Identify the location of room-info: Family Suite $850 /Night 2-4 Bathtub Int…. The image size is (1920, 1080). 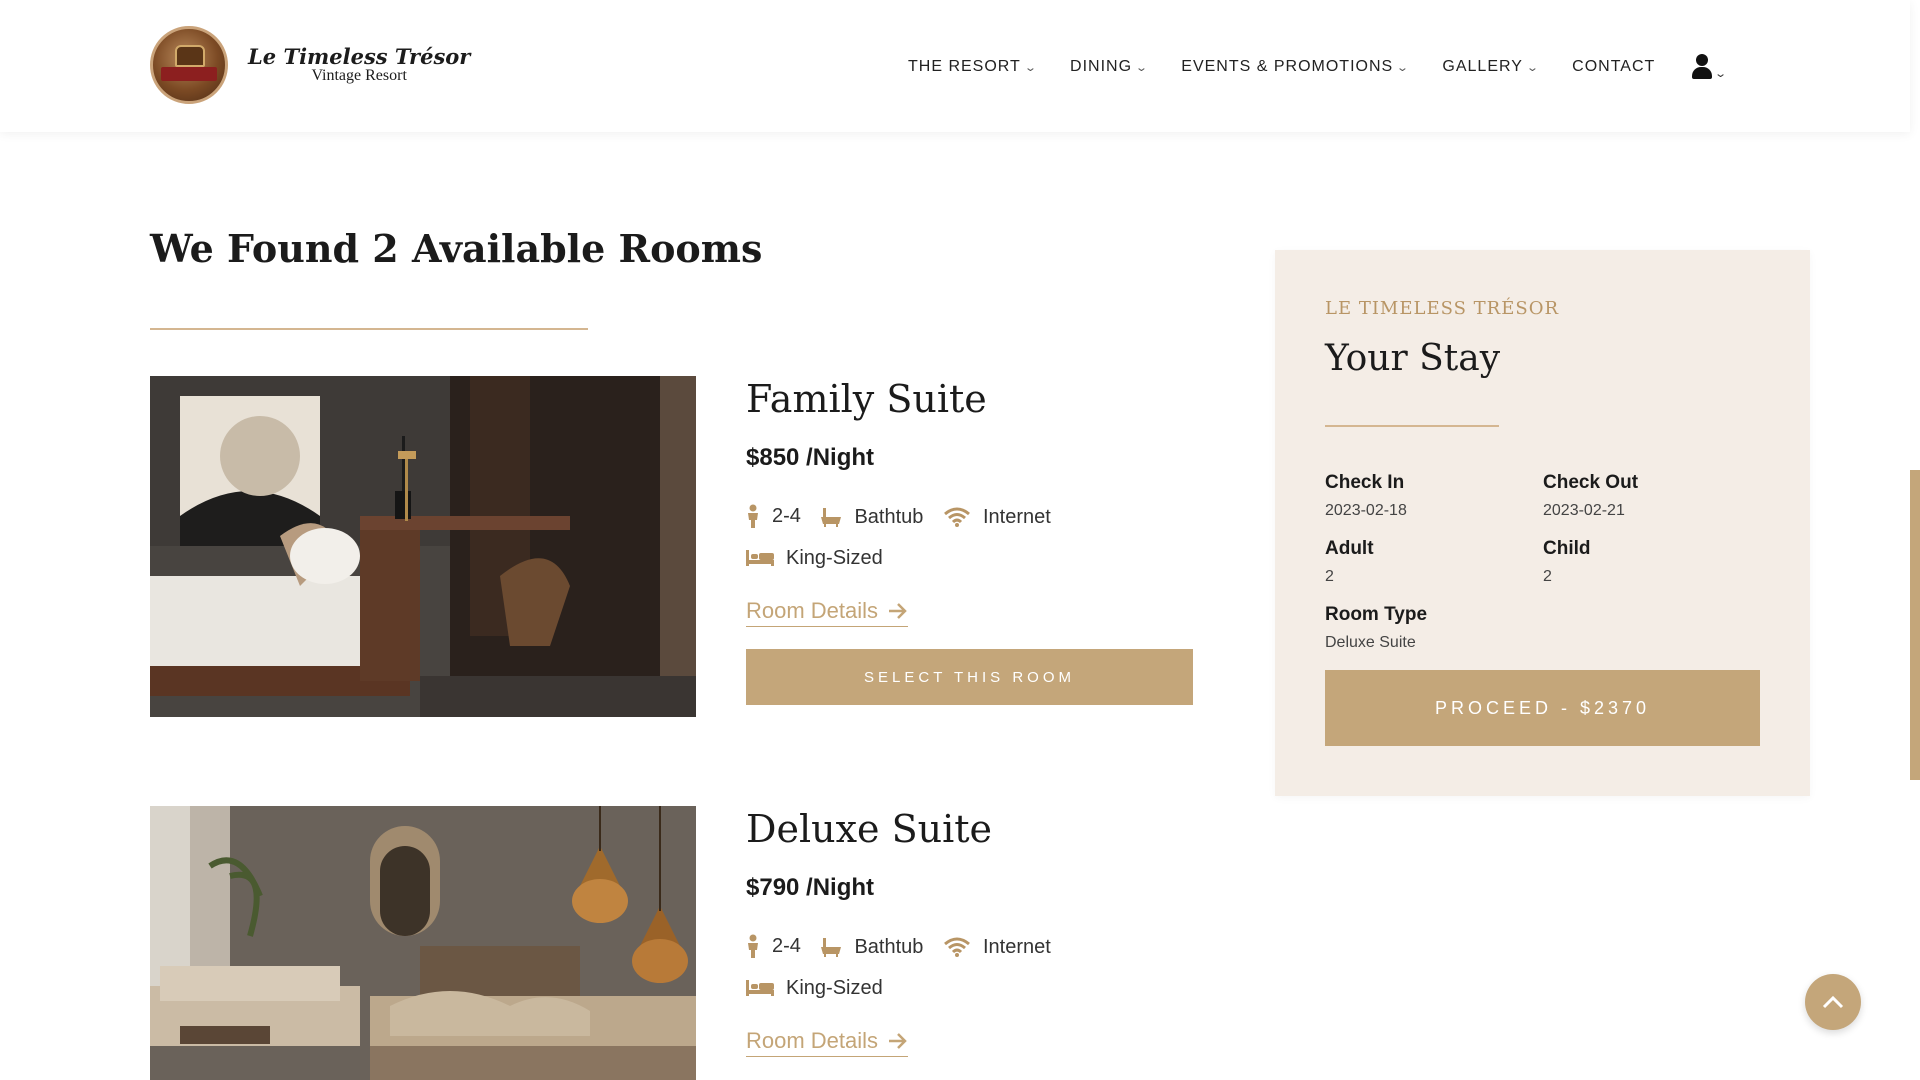
(971, 540).